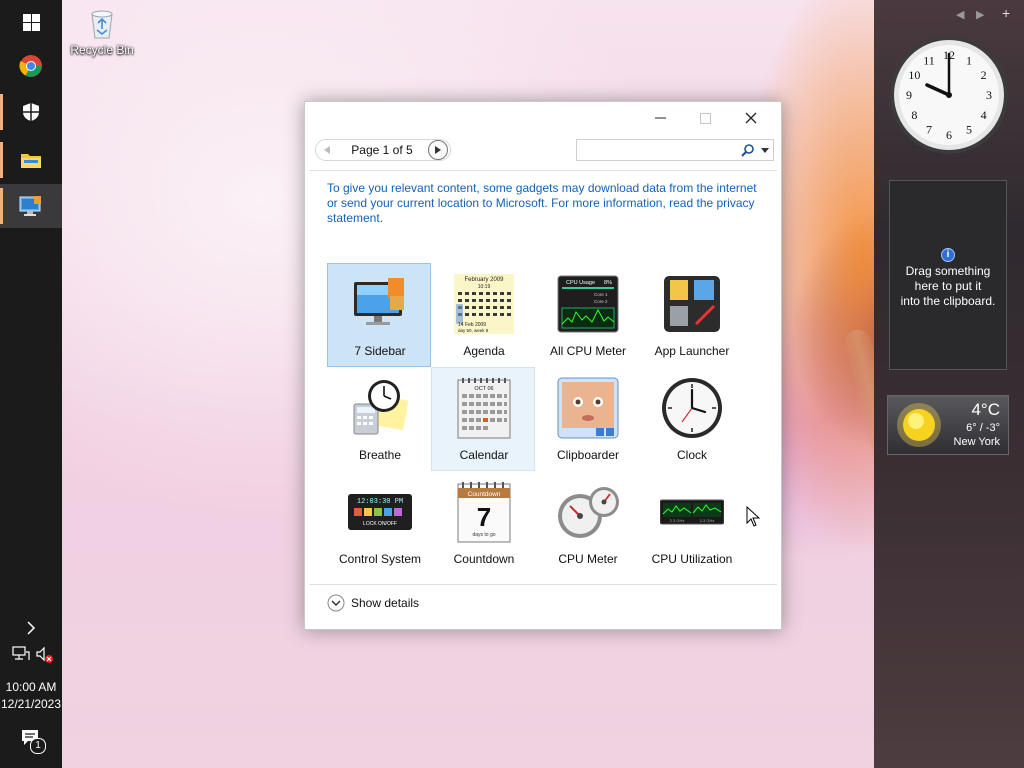 This screenshot has width=1024, height=768. Describe the element at coordinates (751, 118) in the screenshot. I see `close-button` at that location.